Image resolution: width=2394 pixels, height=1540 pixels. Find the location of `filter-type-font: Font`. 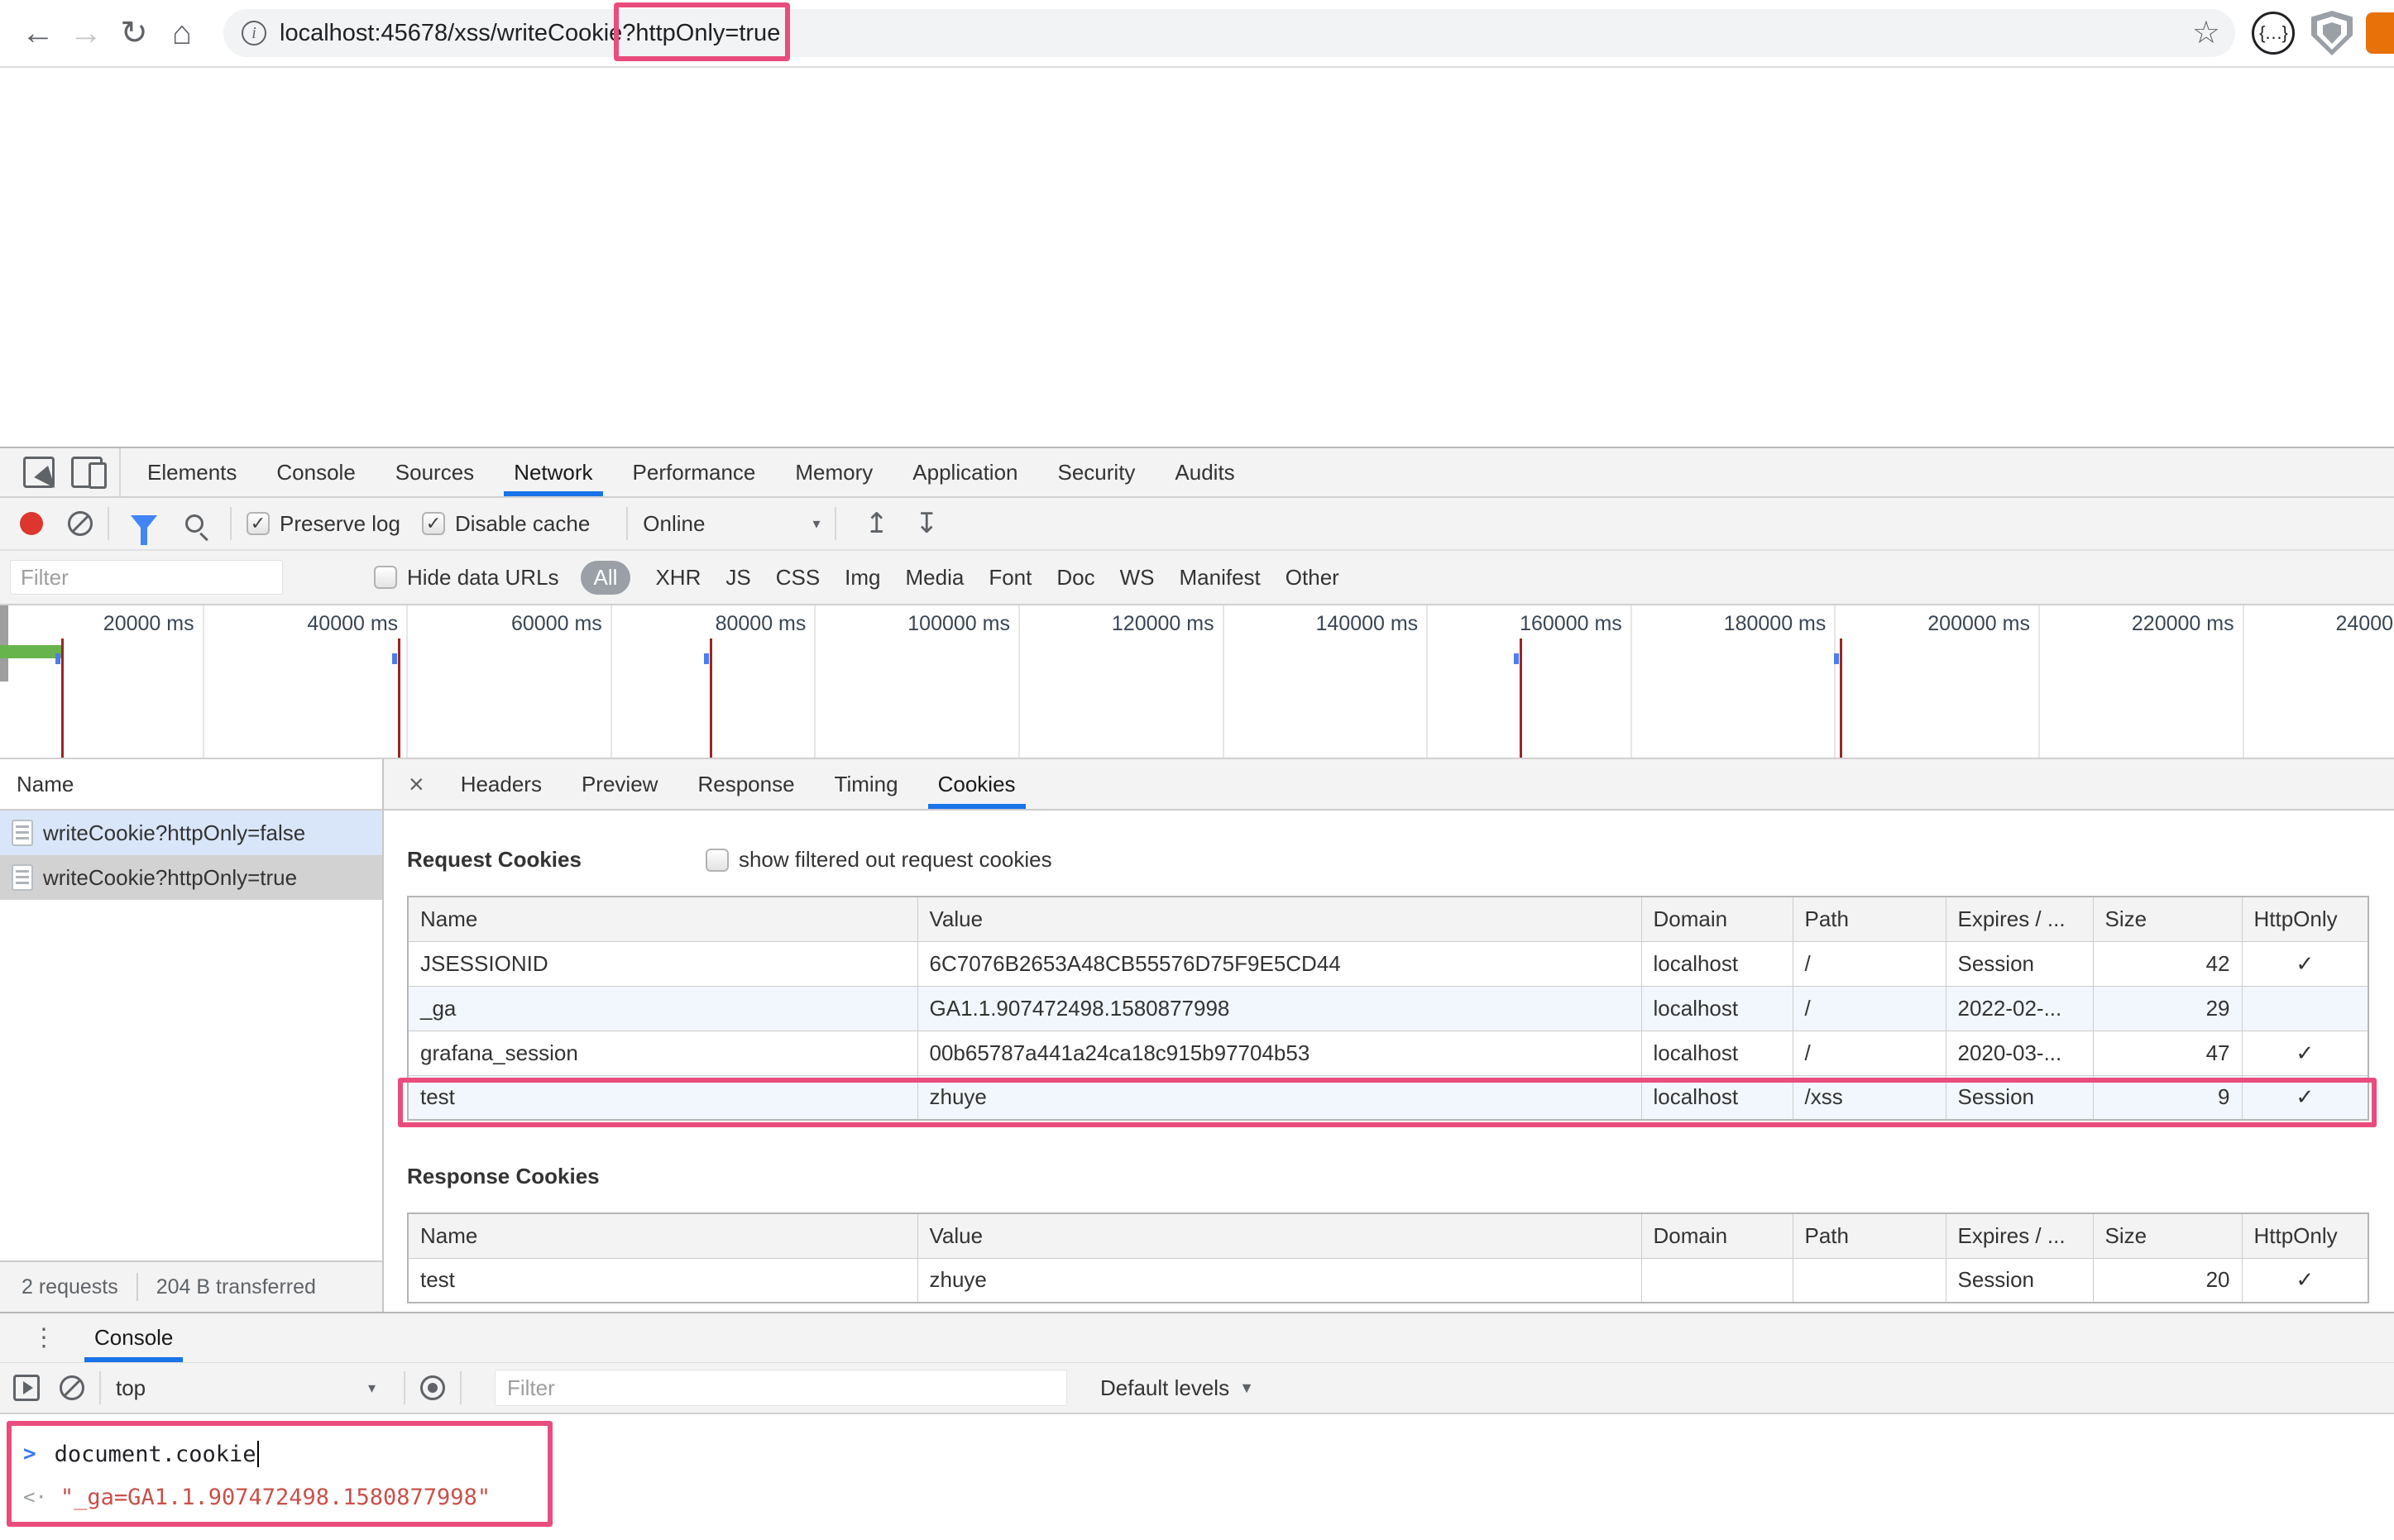

filter-type-font: Font is located at coordinates (1011, 578).